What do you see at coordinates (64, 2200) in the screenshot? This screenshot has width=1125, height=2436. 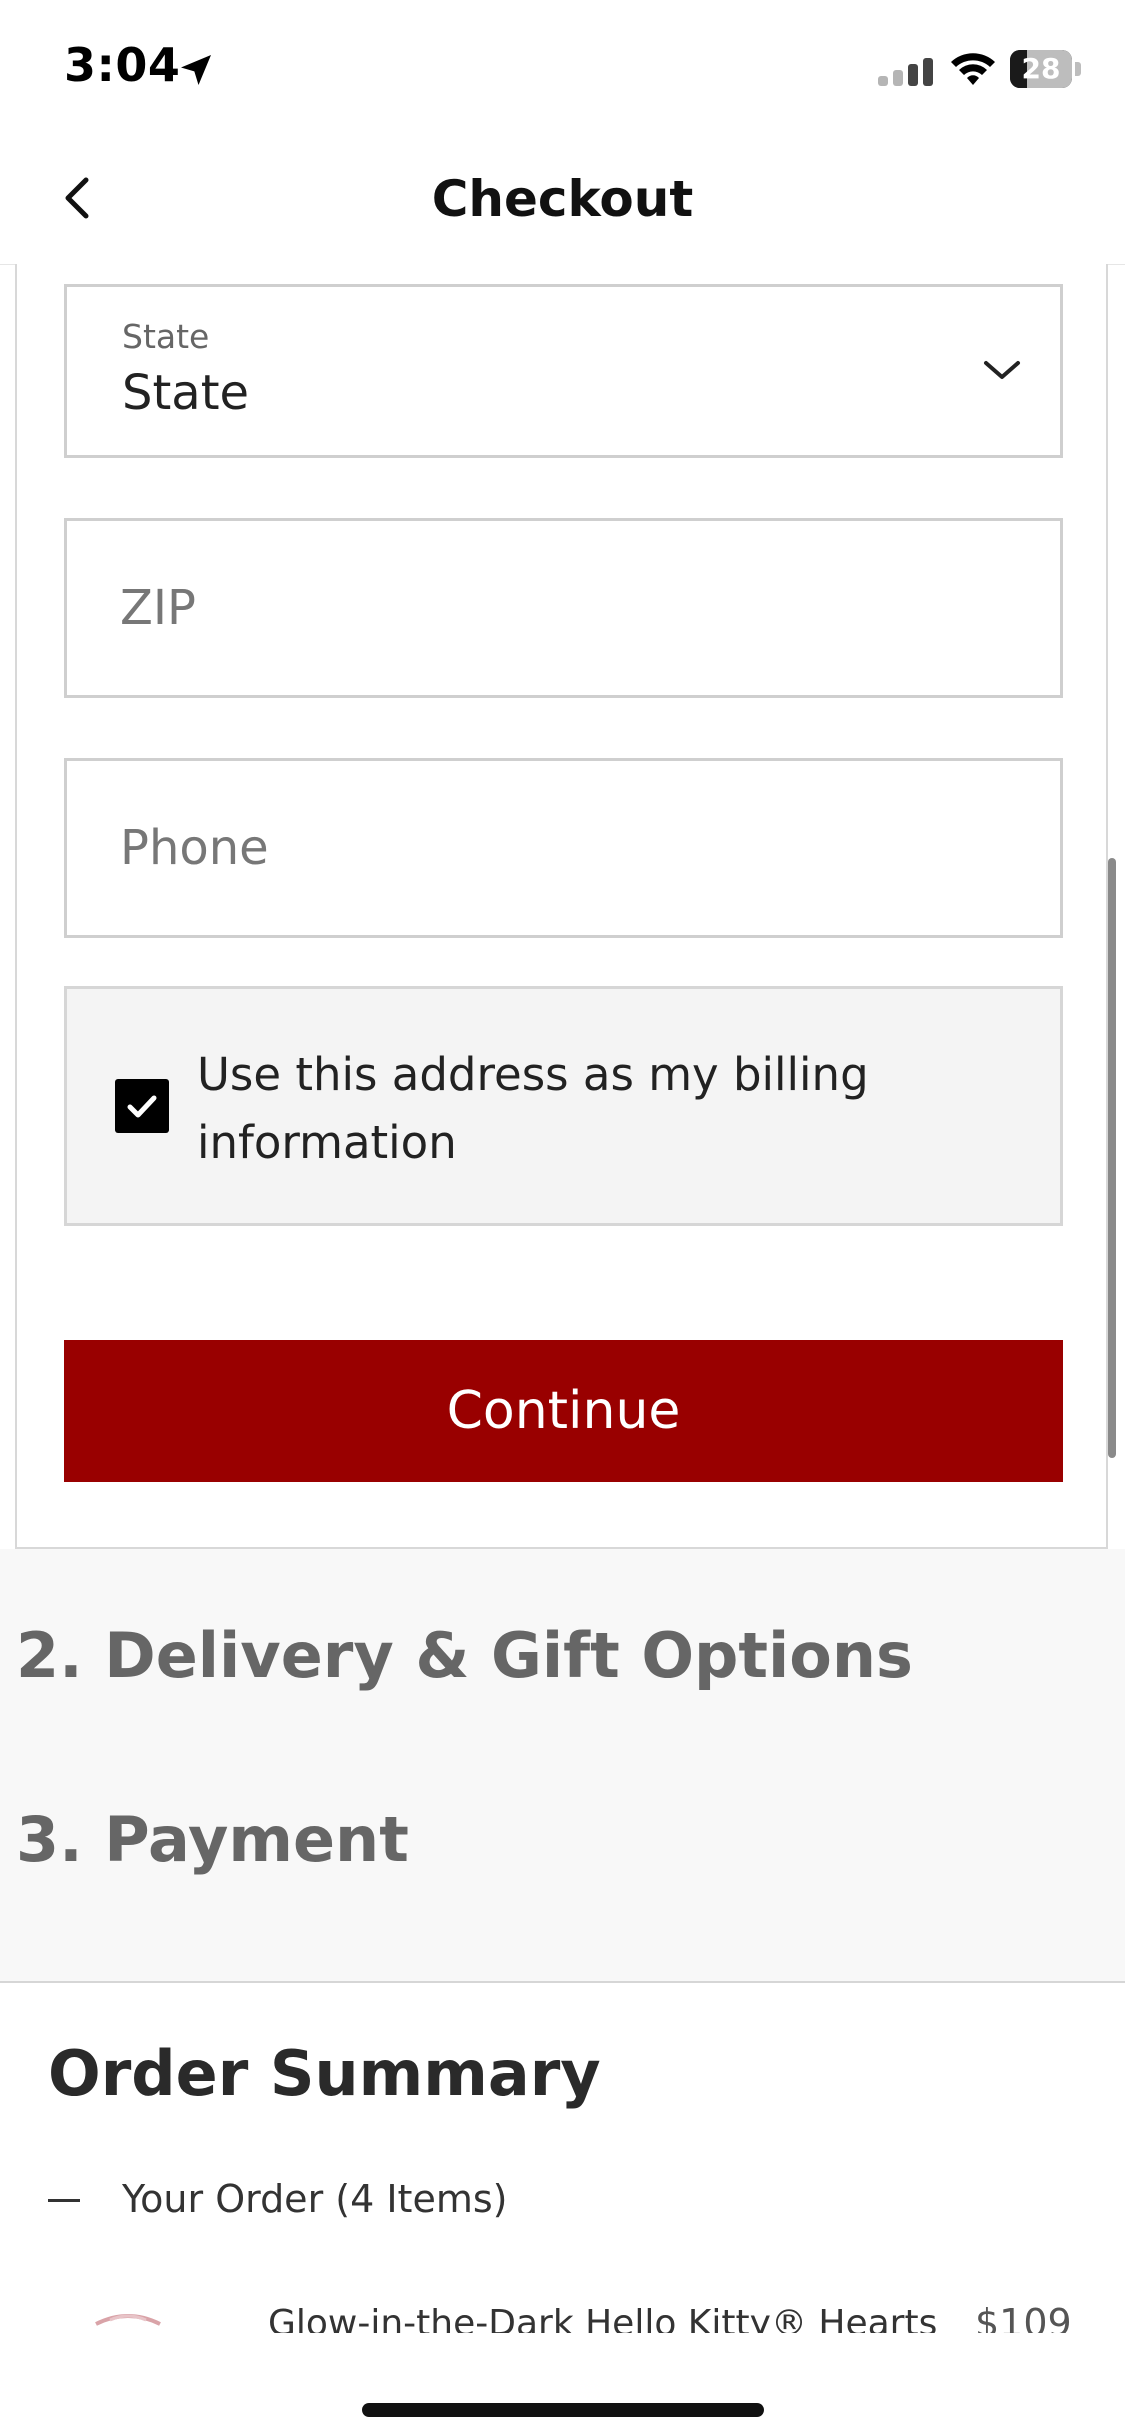 I see `minus-icon` at bounding box center [64, 2200].